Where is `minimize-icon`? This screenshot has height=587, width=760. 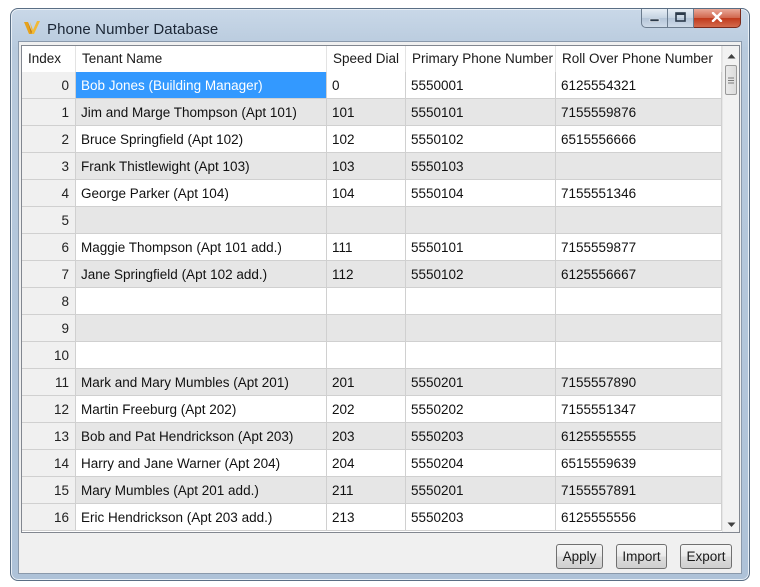 minimize-icon is located at coordinates (654, 18).